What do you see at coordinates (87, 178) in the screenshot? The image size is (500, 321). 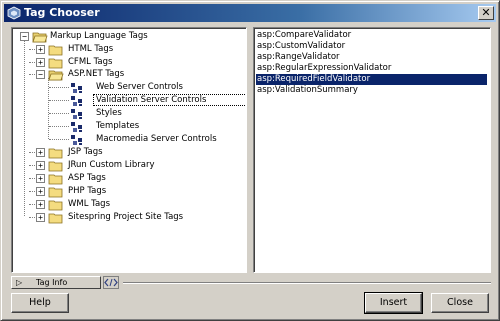 I see `tree-node-label: ASP Tags` at bounding box center [87, 178].